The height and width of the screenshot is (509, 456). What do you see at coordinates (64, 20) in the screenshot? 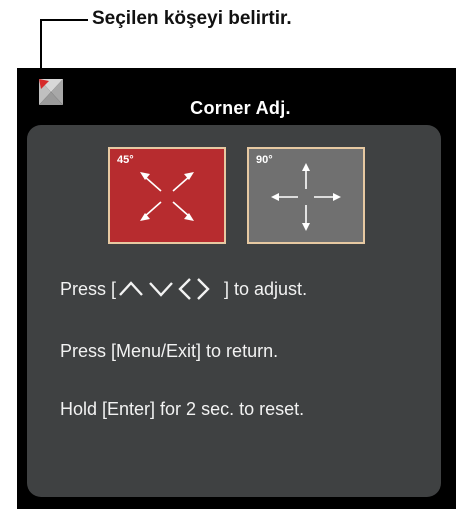
I see `callout-line-horizontal` at bounding box center [64, 20].